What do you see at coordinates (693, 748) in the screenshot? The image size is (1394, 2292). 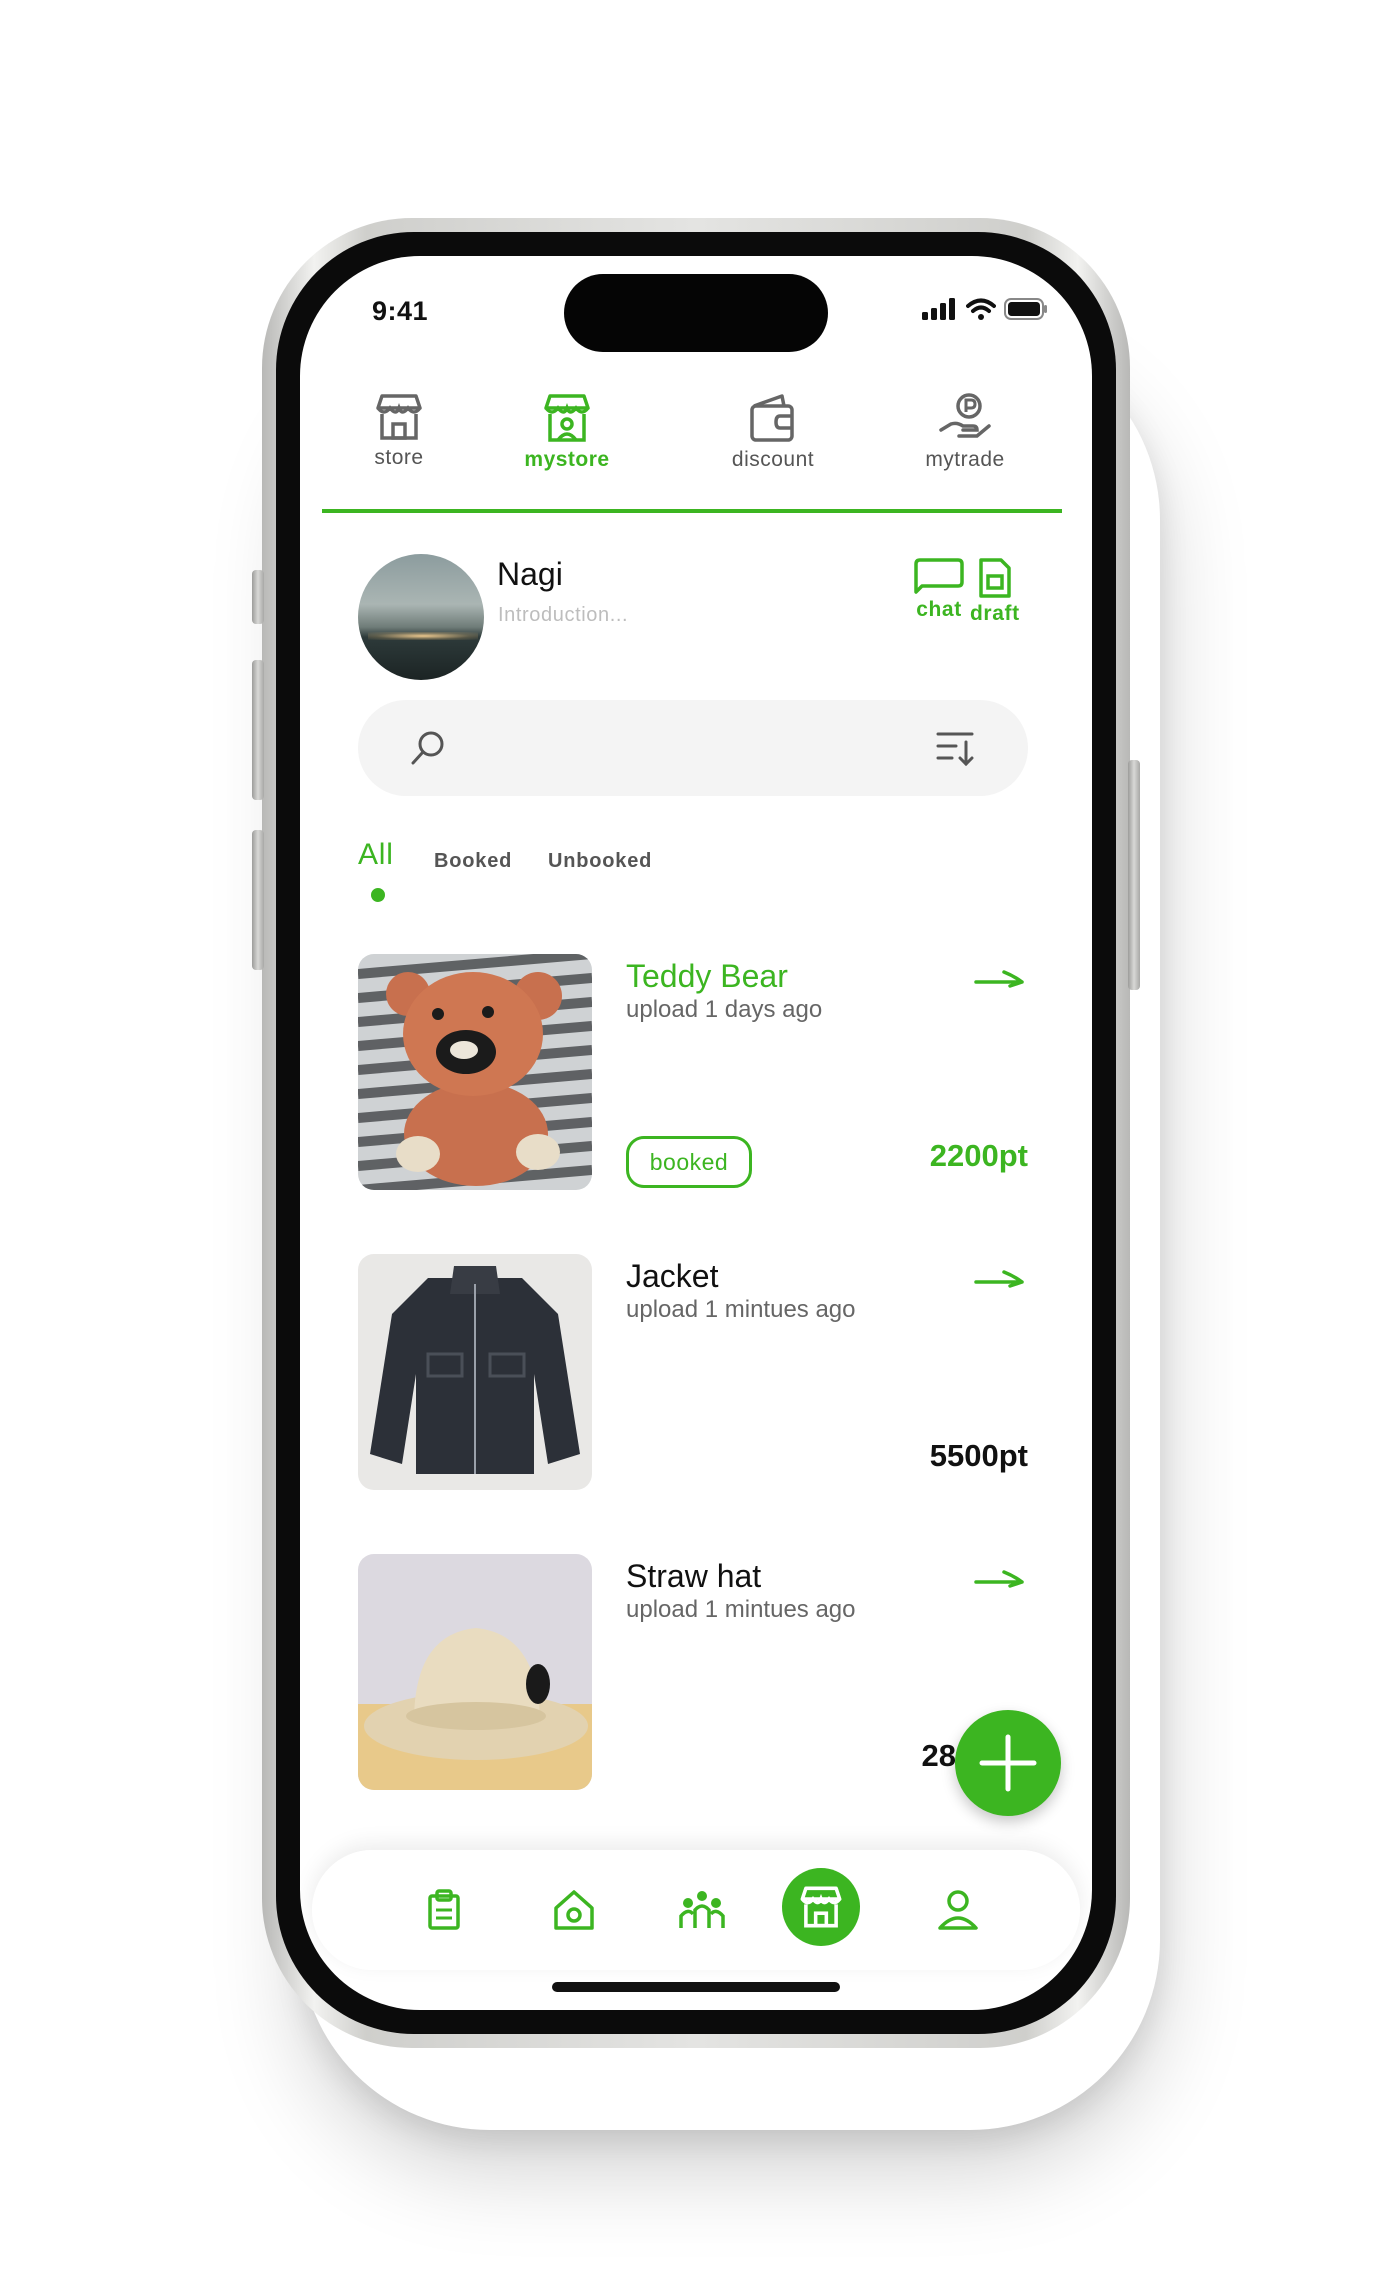 I see `search-bar` at bounding box center [693, 748].